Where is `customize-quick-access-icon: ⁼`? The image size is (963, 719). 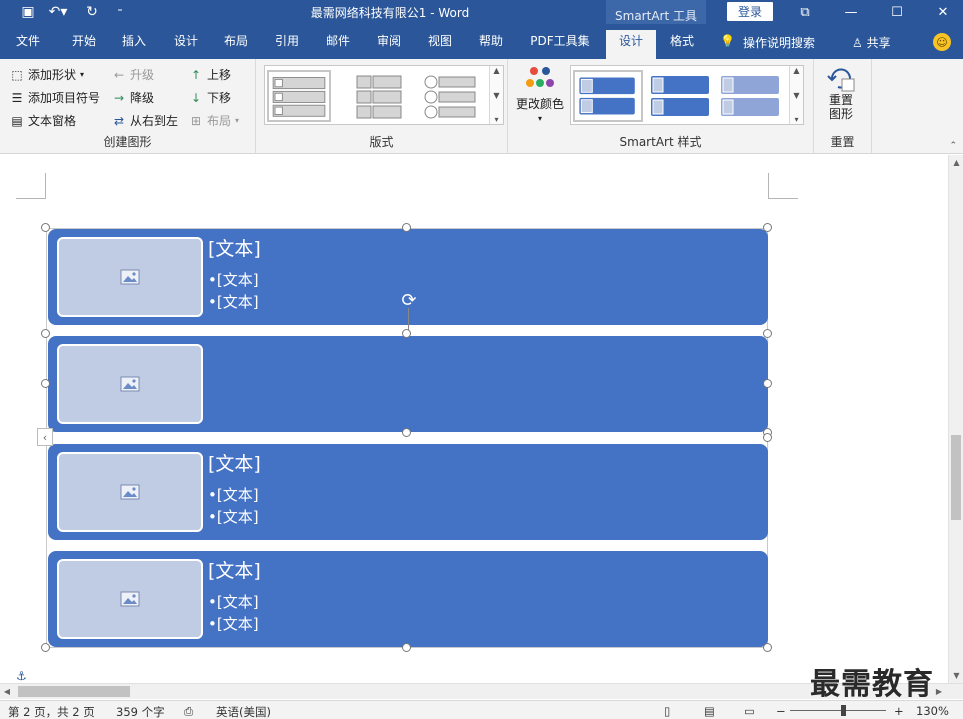
customize-quick-access-icon: ⁼ is located at coordinates (120, 12).